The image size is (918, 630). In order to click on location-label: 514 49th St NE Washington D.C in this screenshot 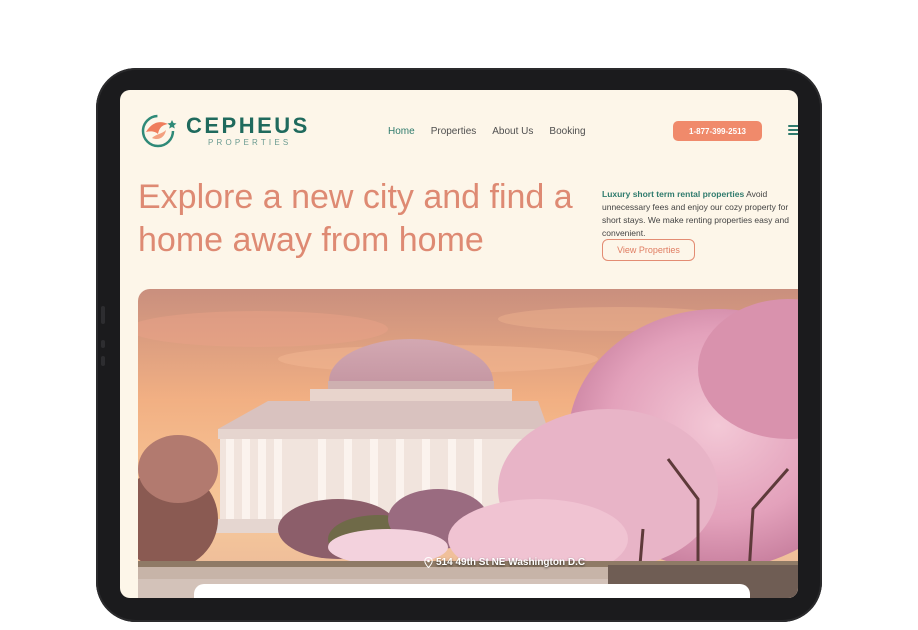, I will do `click(504, 562)`.